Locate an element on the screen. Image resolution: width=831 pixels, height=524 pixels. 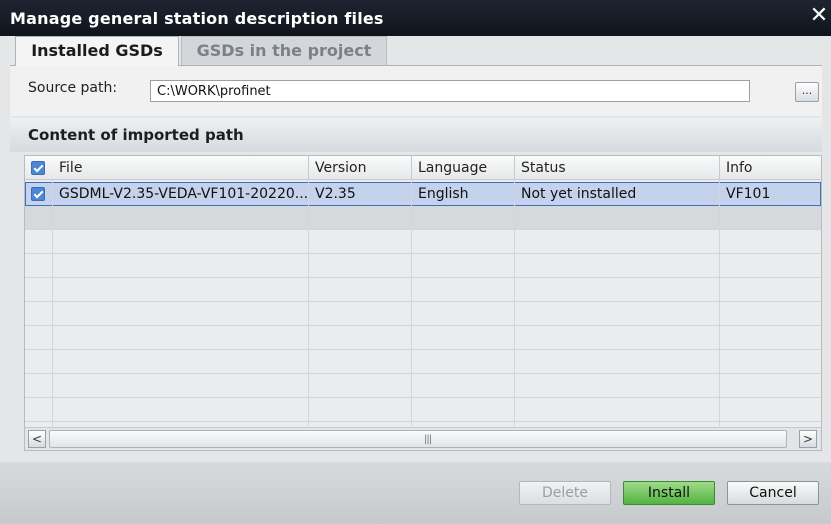
scroll-thumb: ||| is located at coordinates (418, 439).